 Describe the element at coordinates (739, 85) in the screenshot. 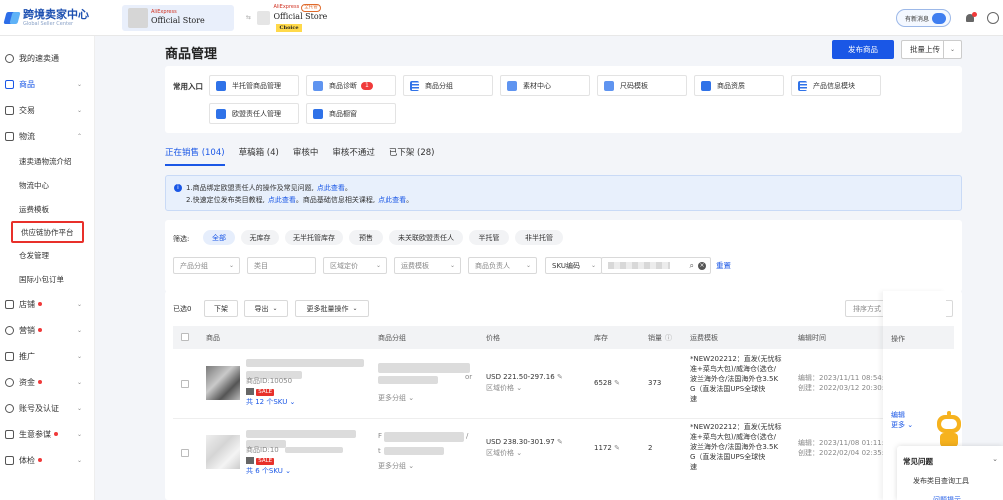

I see `quick-entry-qualifications: 商品资质` at that location.